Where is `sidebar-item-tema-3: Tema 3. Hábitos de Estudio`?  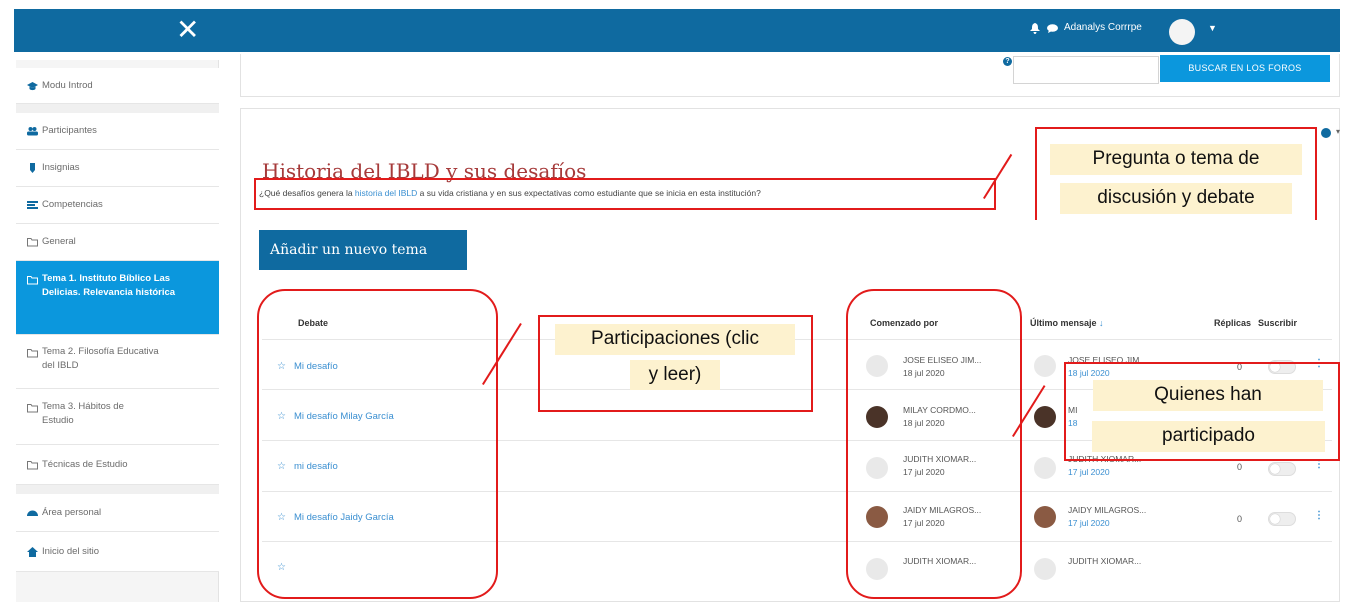 sidebar-item-tema-3: Tema 3. Hábitos de Estudio is located at coordinates (117, 417).